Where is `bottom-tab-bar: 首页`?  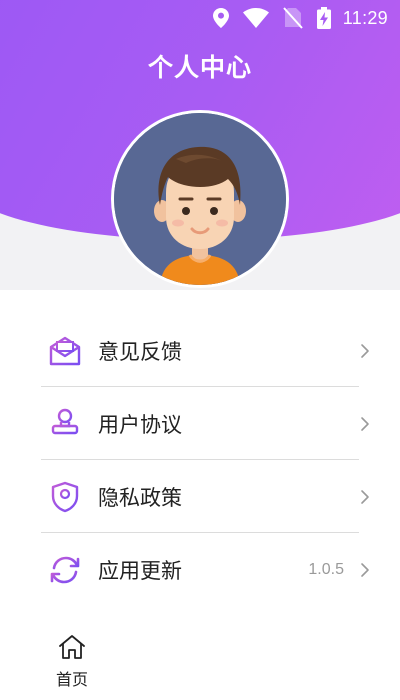 bottom-tab-bar: 首页 is located at coordinates (200, 666).